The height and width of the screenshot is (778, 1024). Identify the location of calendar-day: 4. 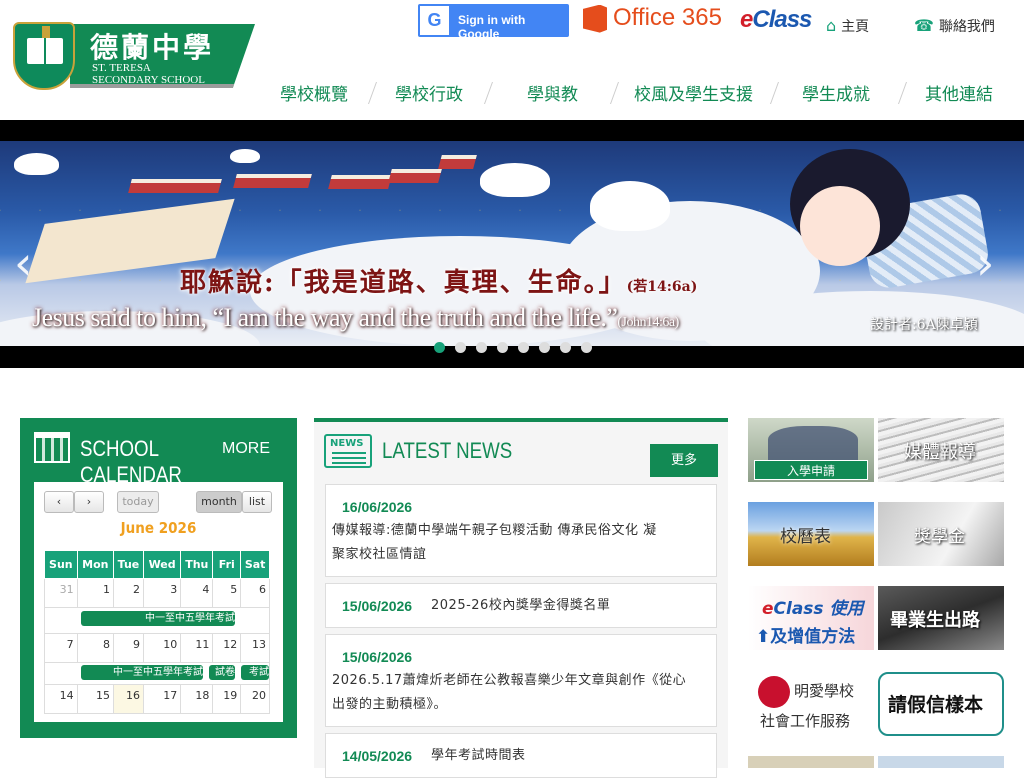
(197, 593).